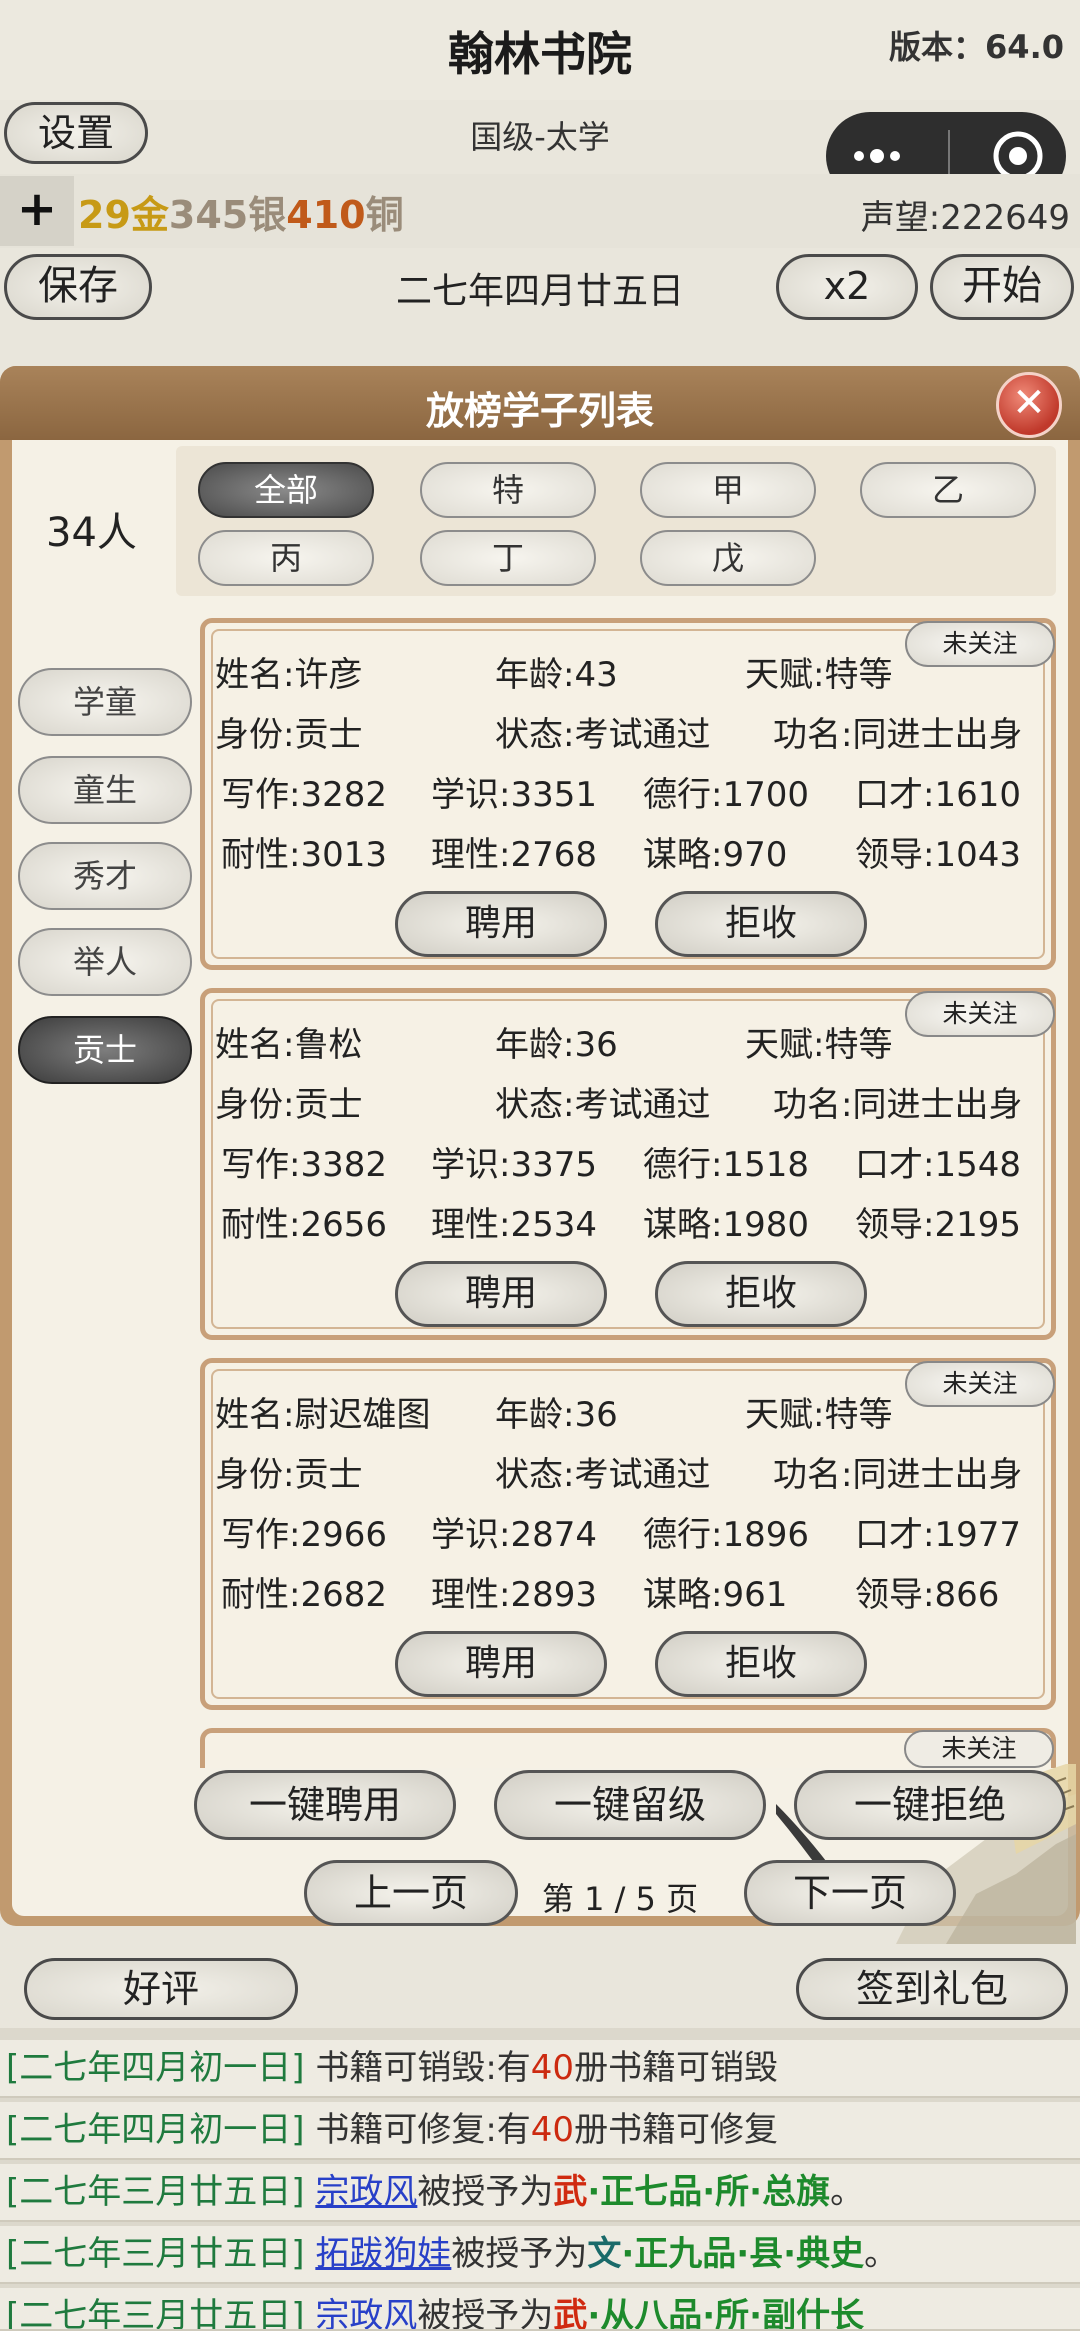 The width and height of the screenshot is (1080, 2331). What do you see at coordinates (514, 1595) in the screenshot?
I see `stat-reason: 理性:2893` at bounding box center [514, 1595].